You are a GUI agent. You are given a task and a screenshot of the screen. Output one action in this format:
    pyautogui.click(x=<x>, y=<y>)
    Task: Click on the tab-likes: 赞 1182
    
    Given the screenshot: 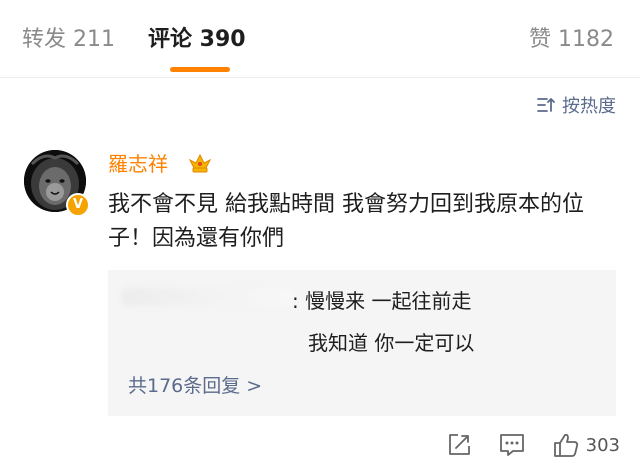 What is the action you would take?
    pyautogui.click(x=571, y=40)
    